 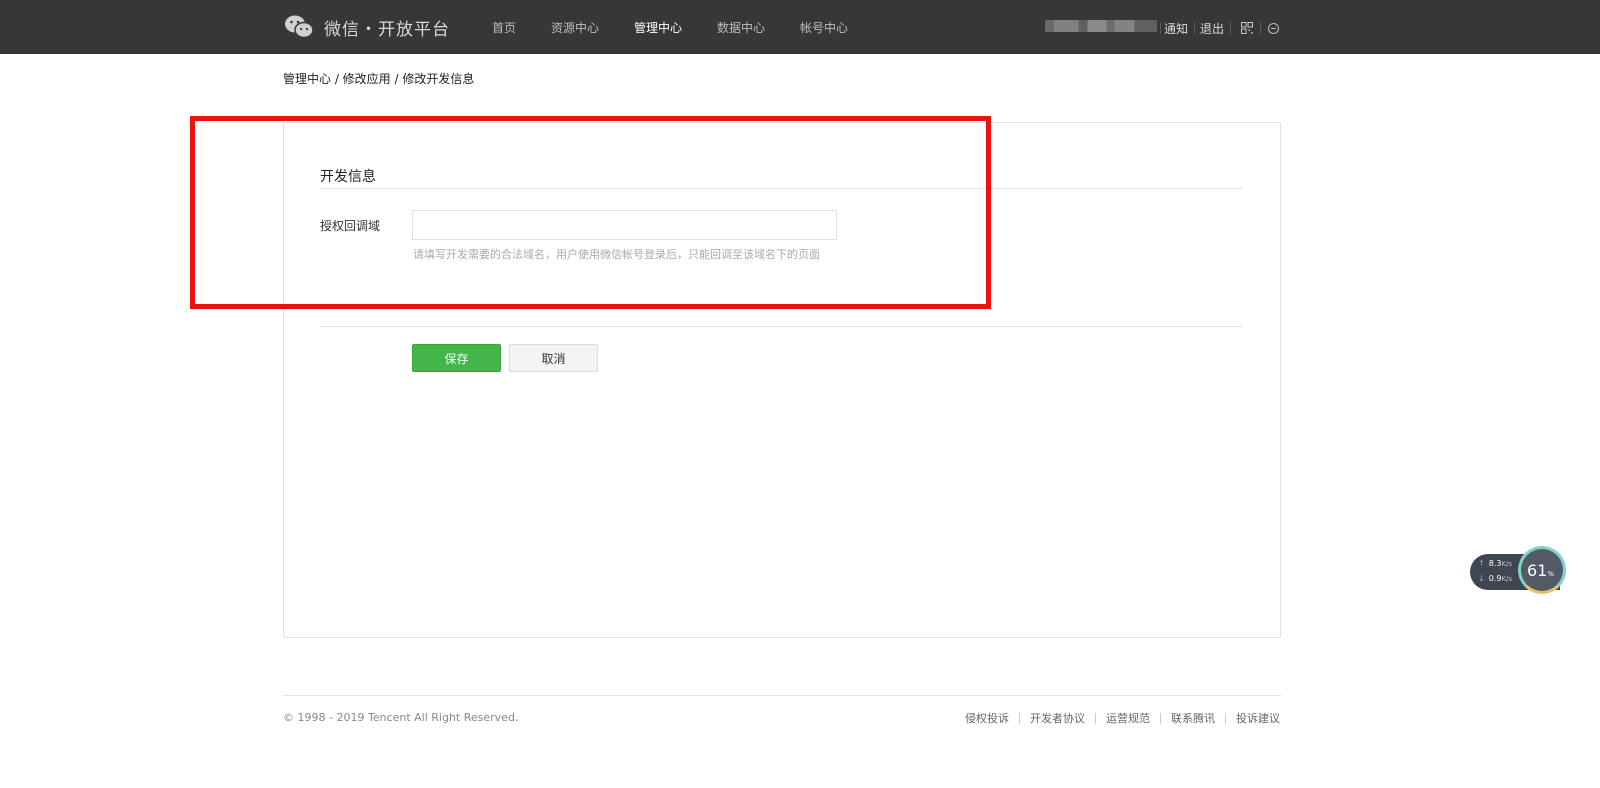 I want to click on brand-title: 微信・开放平台, so click(x=387, y=27).